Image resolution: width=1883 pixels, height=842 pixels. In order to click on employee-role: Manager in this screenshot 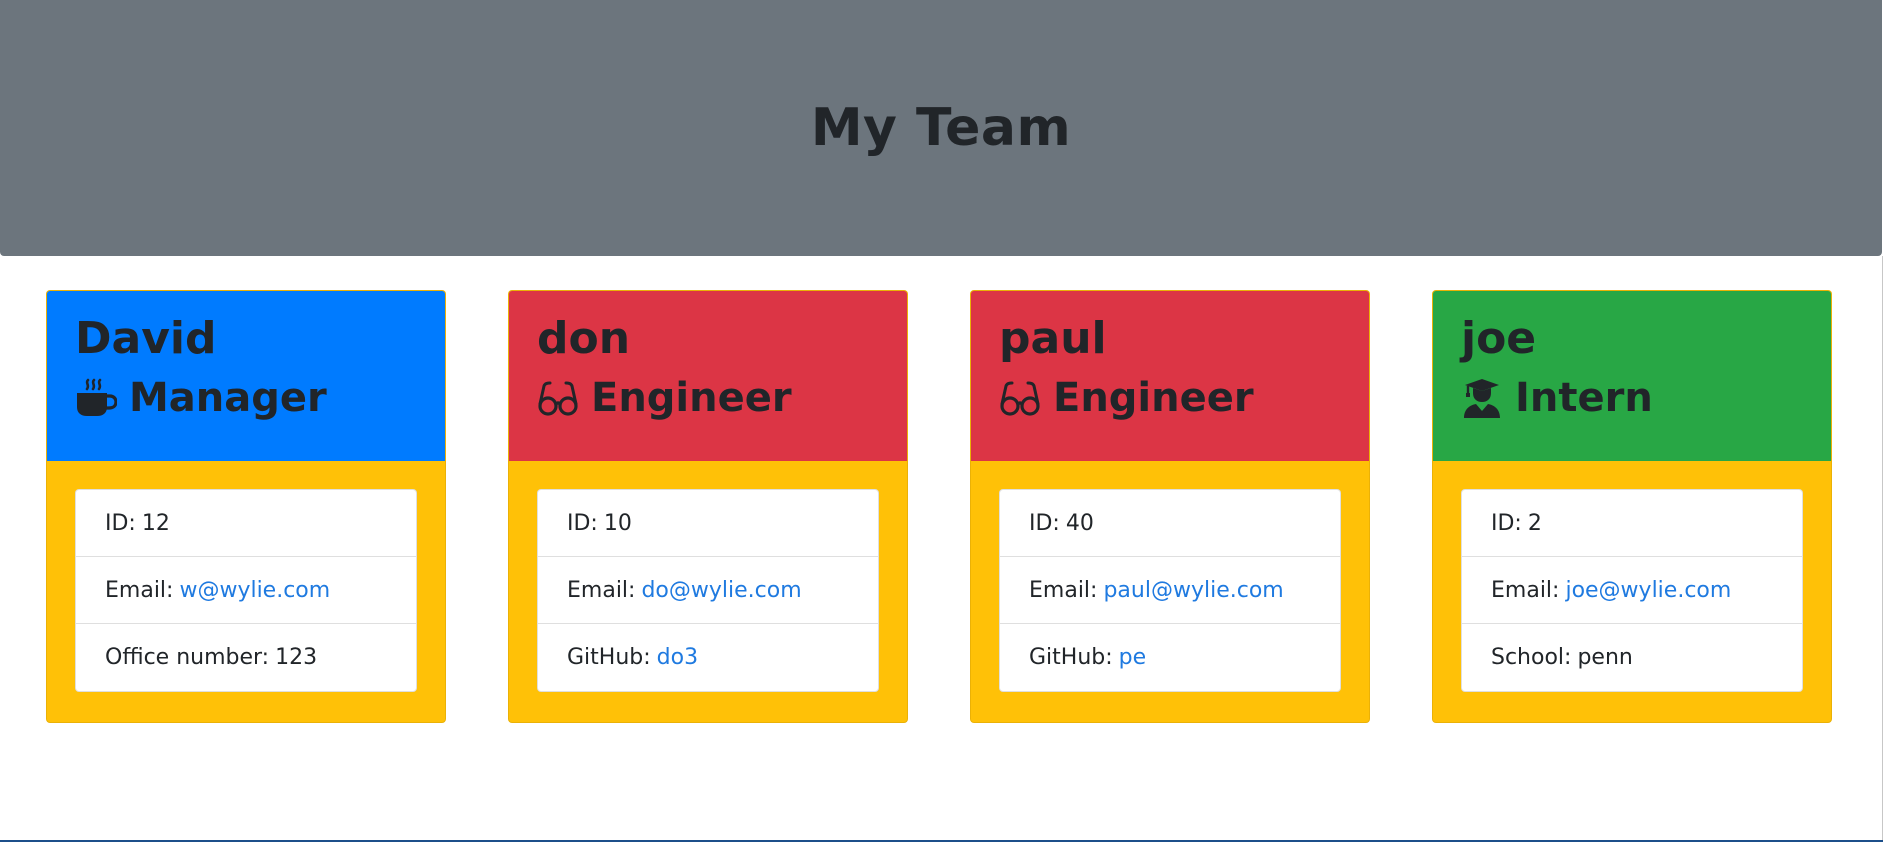, I will do `click(246, 398)`.